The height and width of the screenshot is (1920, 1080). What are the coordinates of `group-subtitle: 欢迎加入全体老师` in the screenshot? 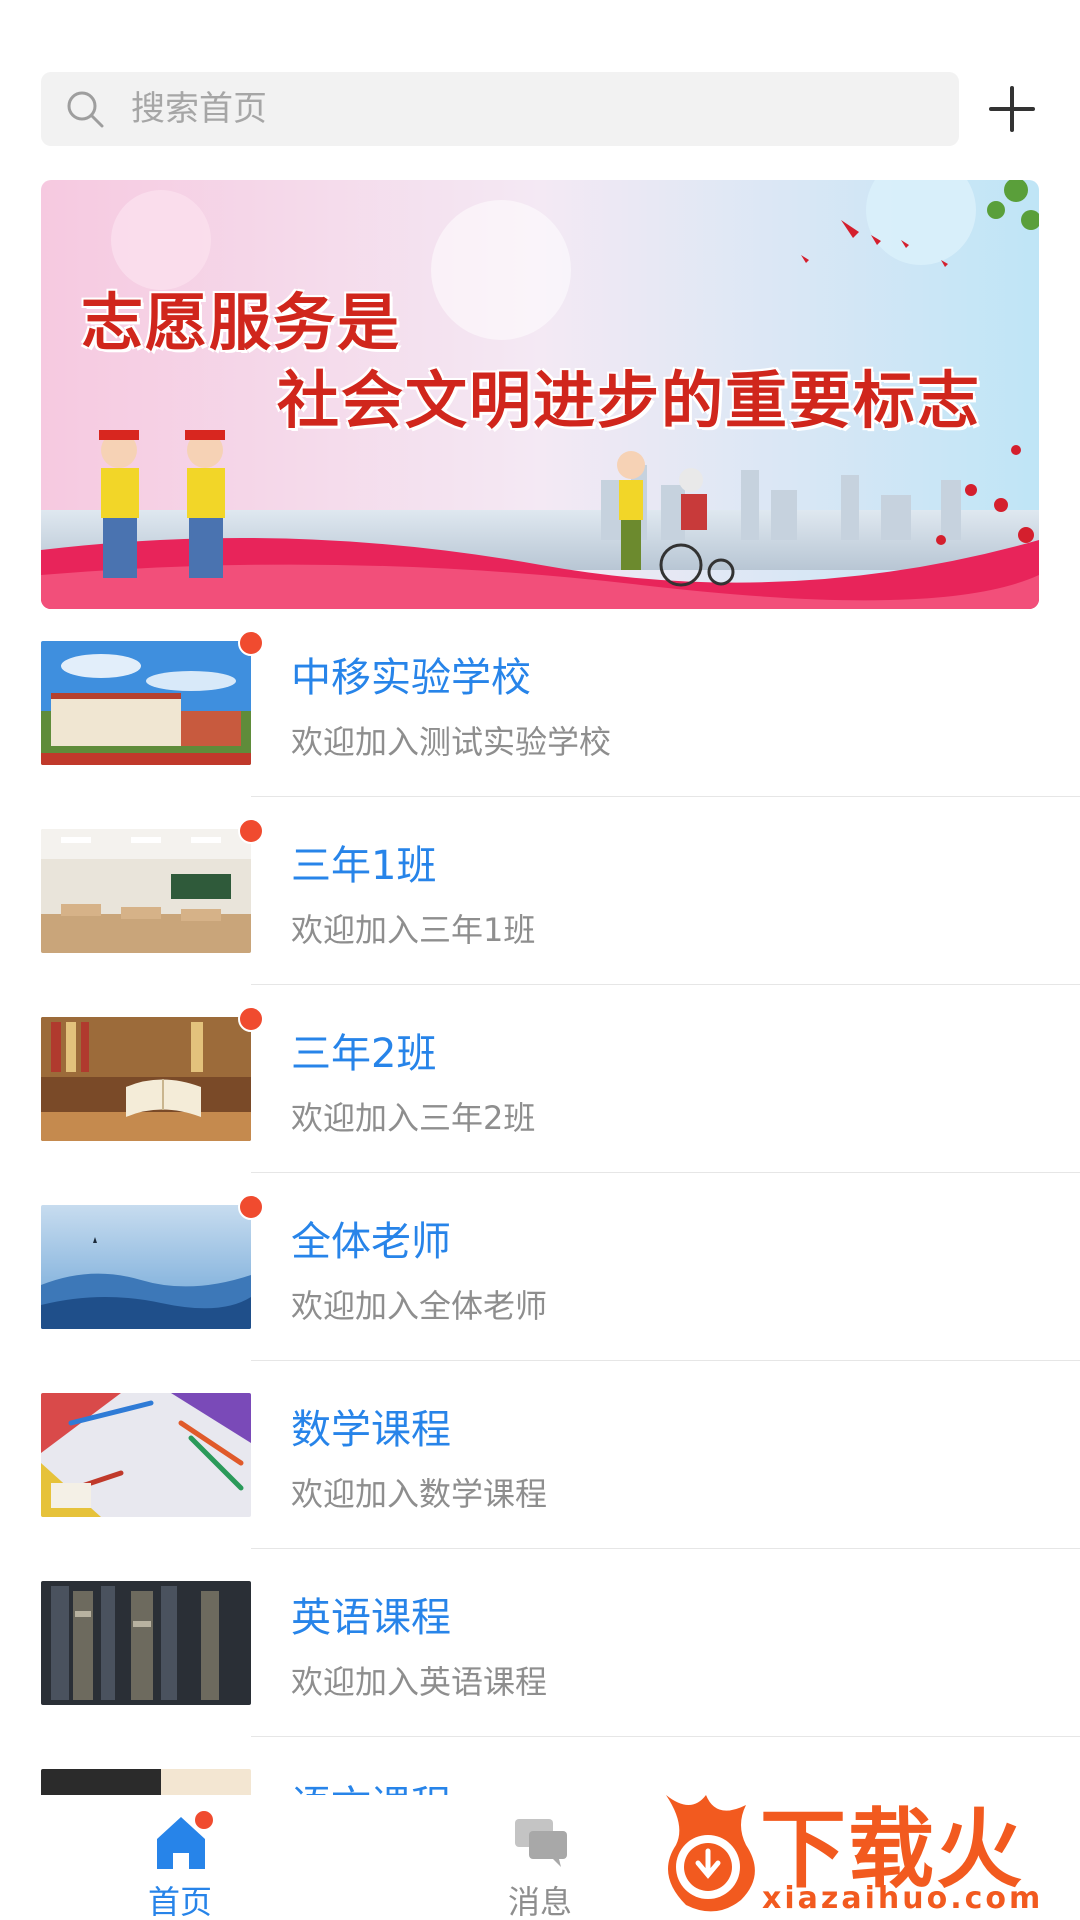 It's located at (419, 1306).